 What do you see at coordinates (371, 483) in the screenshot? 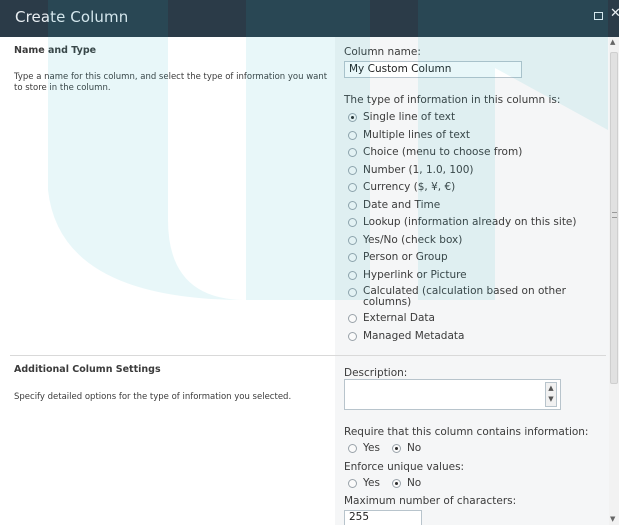
I see `unique-yes-label: Yes` at bounding box center [371, 483].